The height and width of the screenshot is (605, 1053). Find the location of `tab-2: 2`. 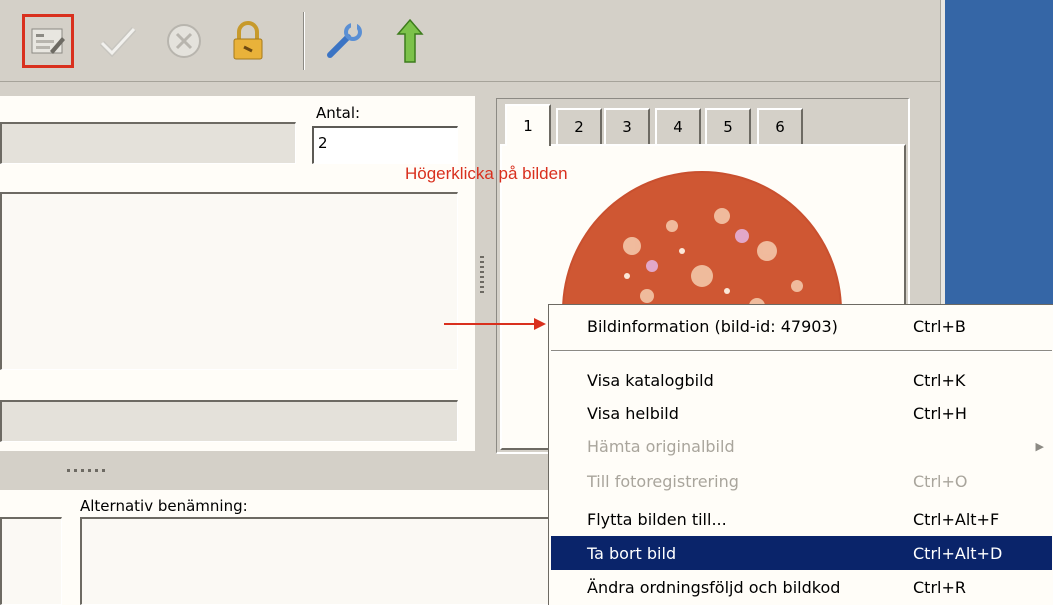

tab-2: 2 is located at coordinates (579, 126).